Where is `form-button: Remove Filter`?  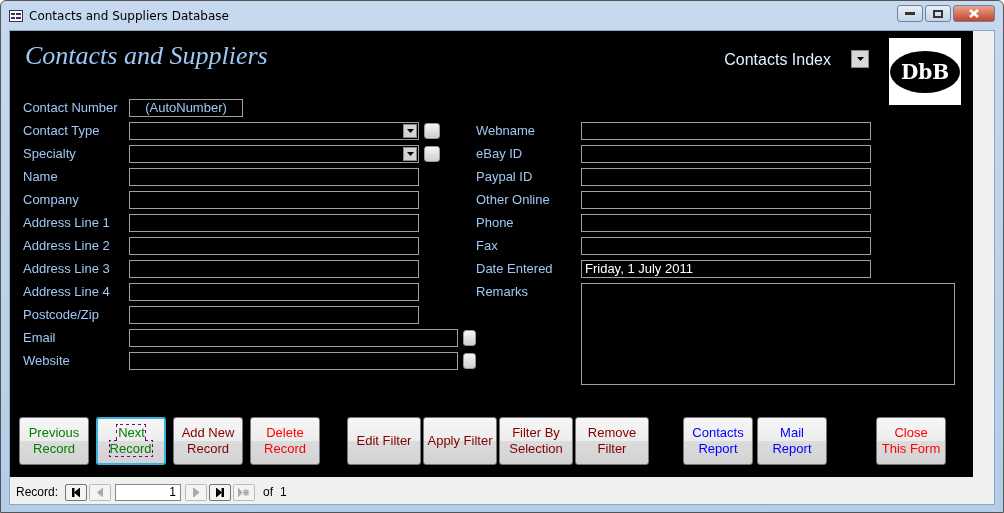
form-button: Remove Filter is located at coordinates (612, 441).